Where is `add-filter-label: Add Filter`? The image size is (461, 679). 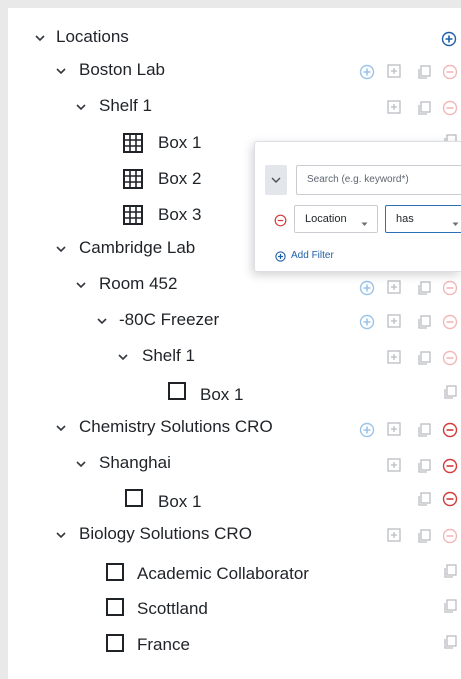 add-filter-label: Add Filter is located at coordinates (312, 255).